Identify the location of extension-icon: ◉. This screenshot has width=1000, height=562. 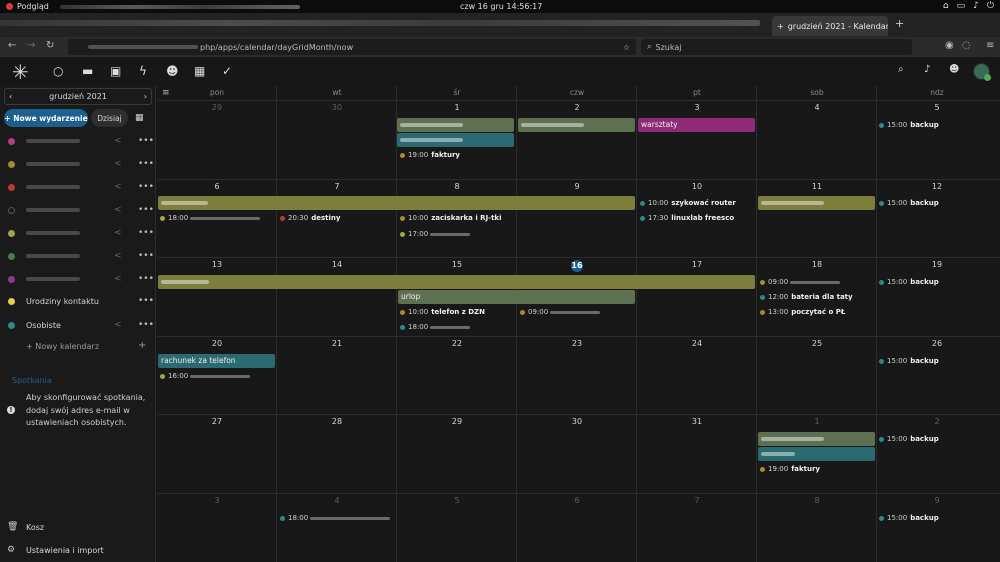
(949, 45).